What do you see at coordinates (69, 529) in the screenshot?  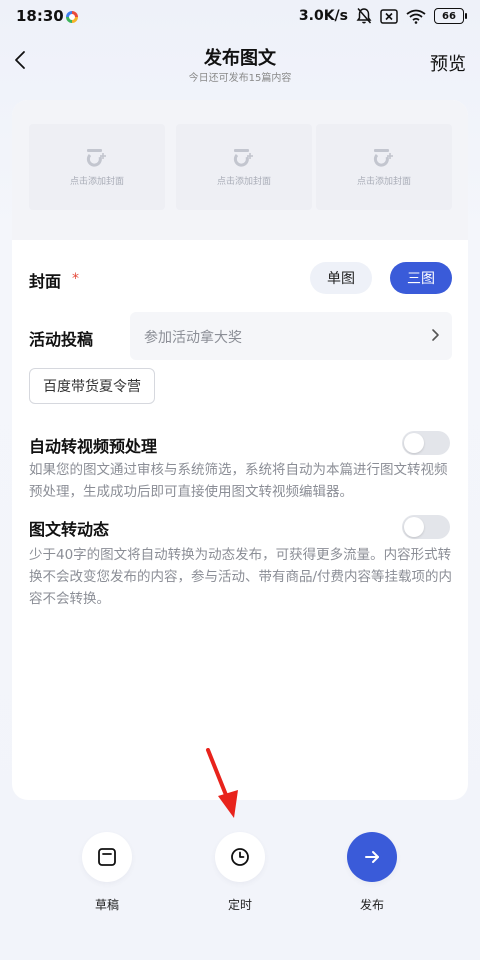 I see `to-dynamic-label: 图文转动态` at bounding box center [69, 529].